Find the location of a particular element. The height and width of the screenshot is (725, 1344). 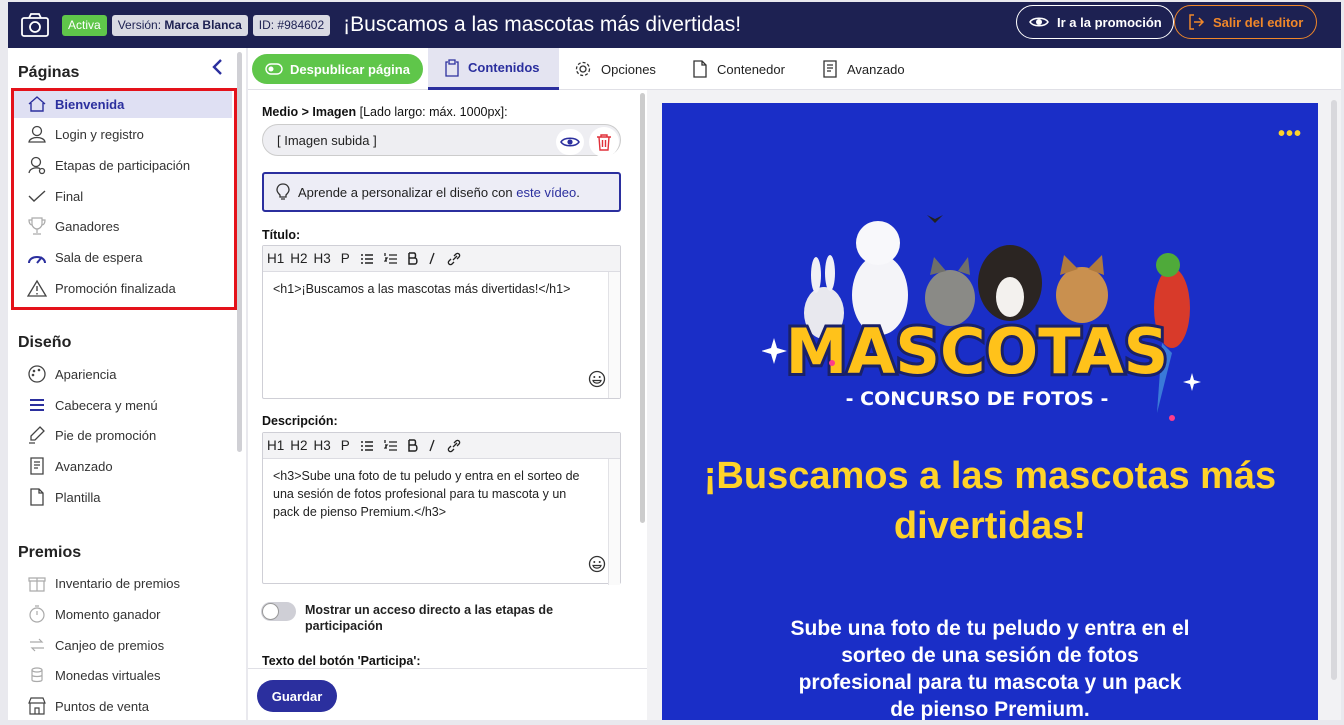

tab-label: Contenidos is located at coordinates (504, 67).